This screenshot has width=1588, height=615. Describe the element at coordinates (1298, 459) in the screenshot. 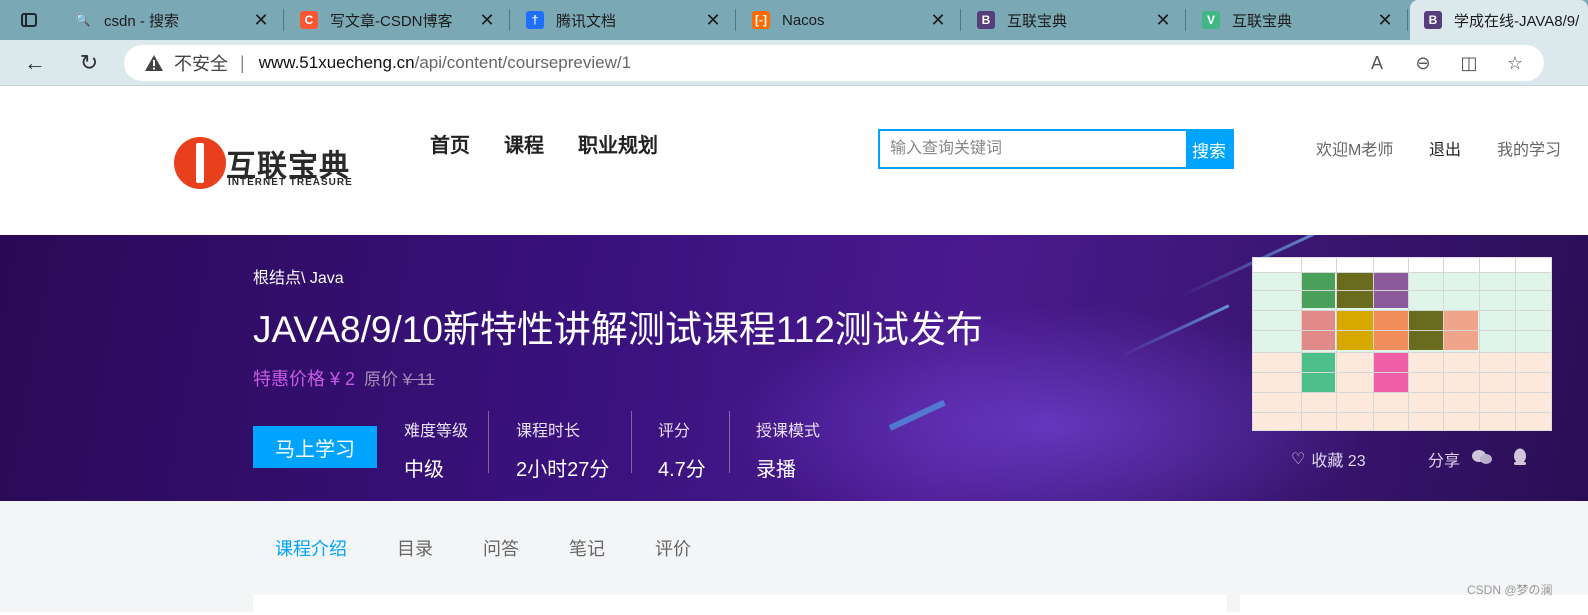

I see `heart-icon: ♡` at that location.